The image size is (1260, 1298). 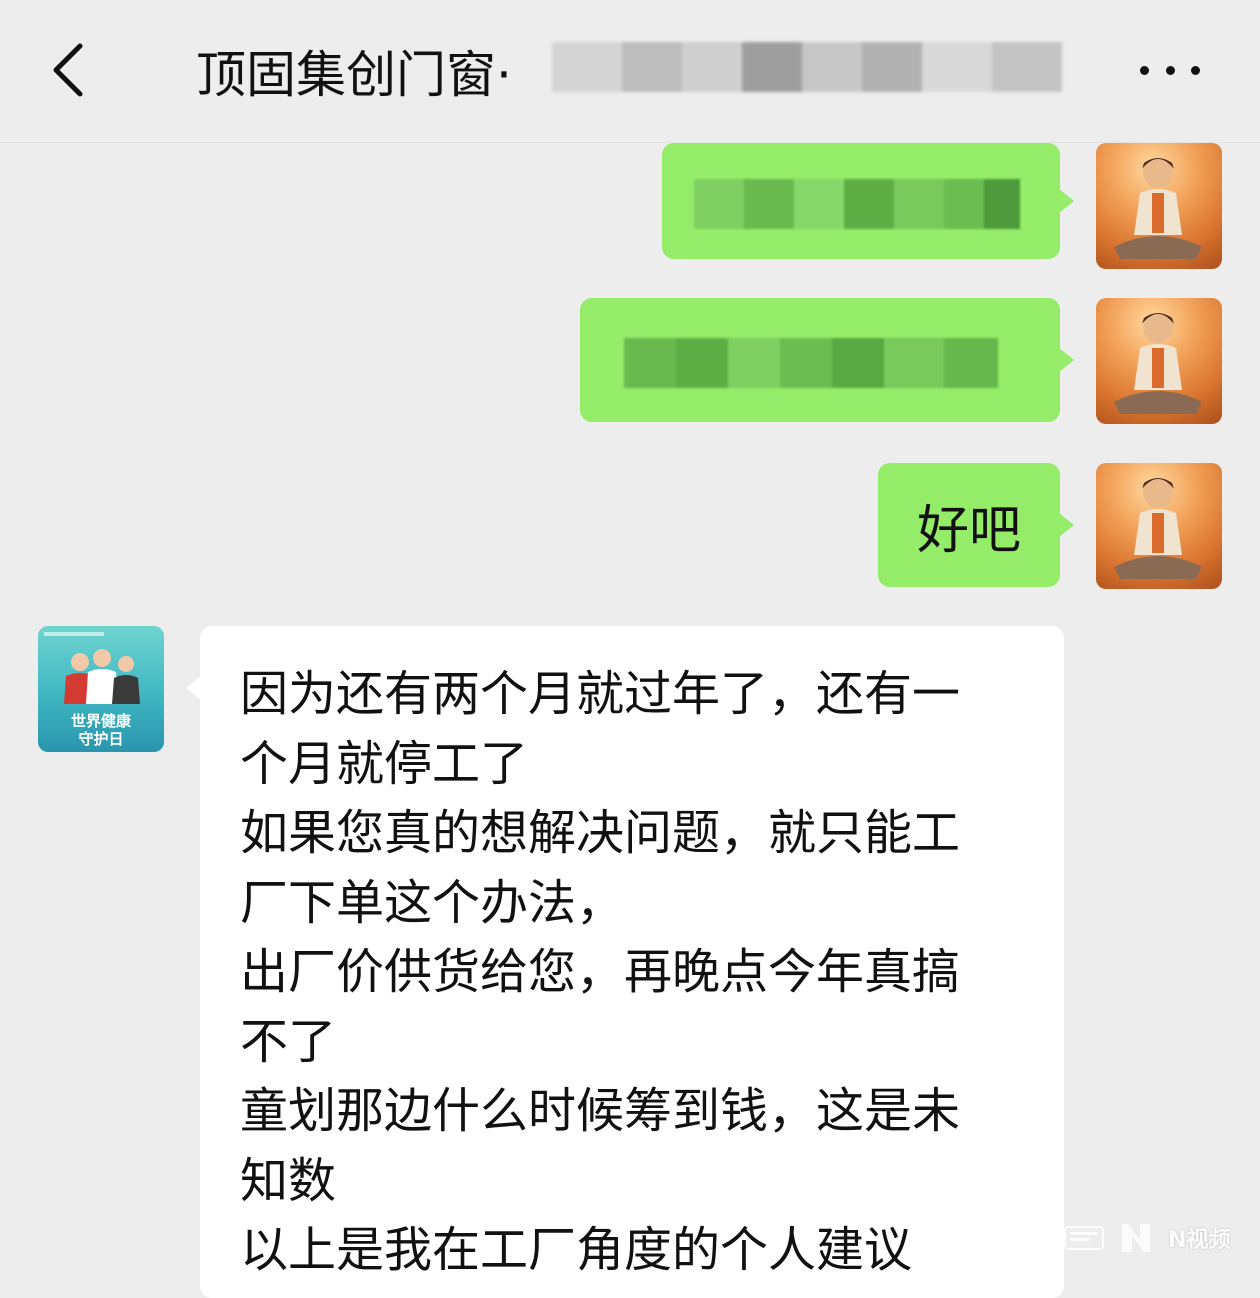 I want to click on message-line: 以上是我在工厂角度的个人建议, so click(x=576, y=1250).